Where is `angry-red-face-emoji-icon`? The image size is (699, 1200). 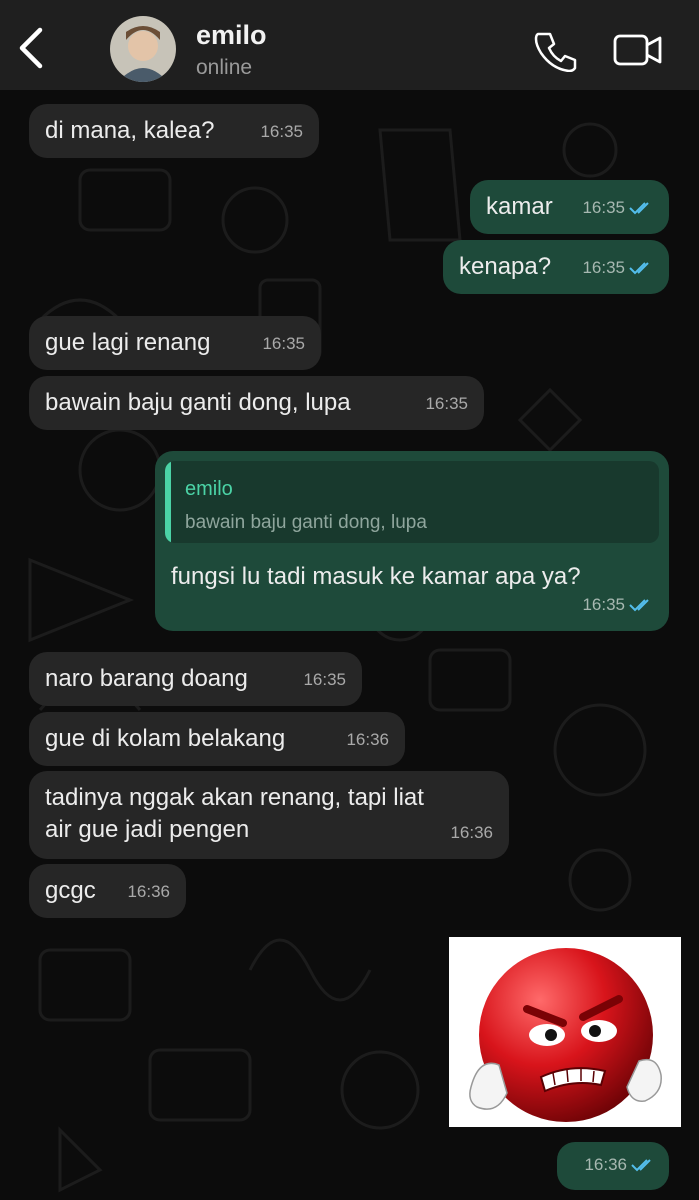 angry-red-face-emoji-icon is located at coordinates (565, 1035).